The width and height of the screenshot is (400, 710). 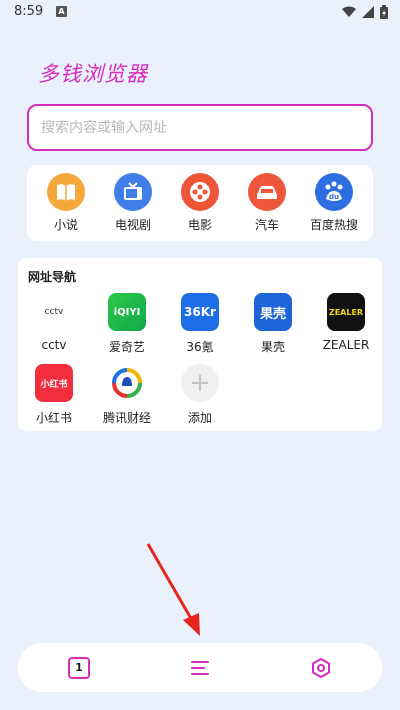 I want to click on quick-link-movie: 电影, so click(x=200, y=203).